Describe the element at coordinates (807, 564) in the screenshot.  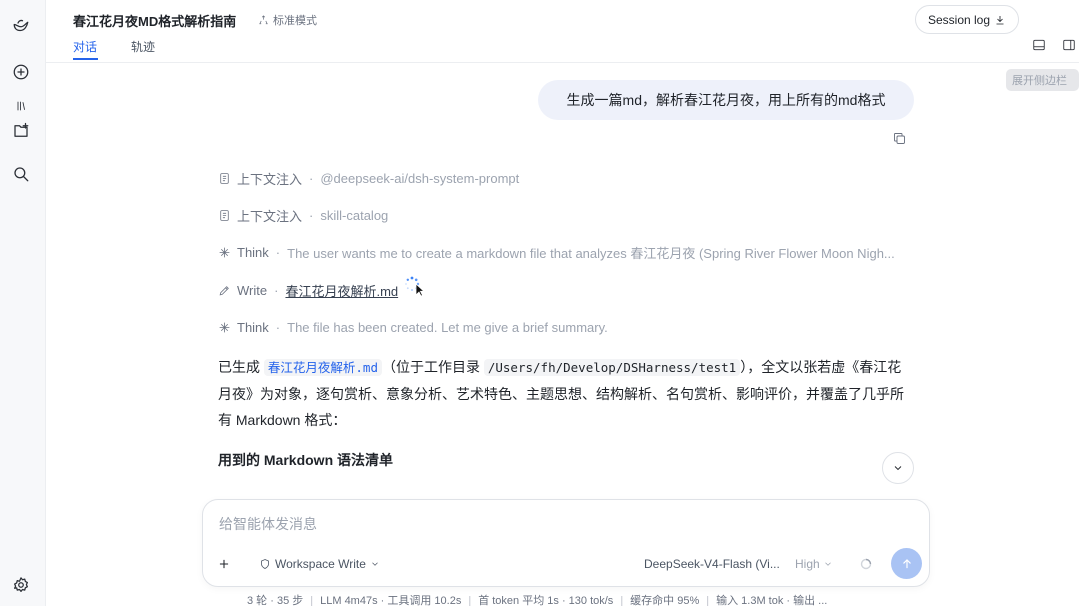
I see `effort-label: High` at that location.